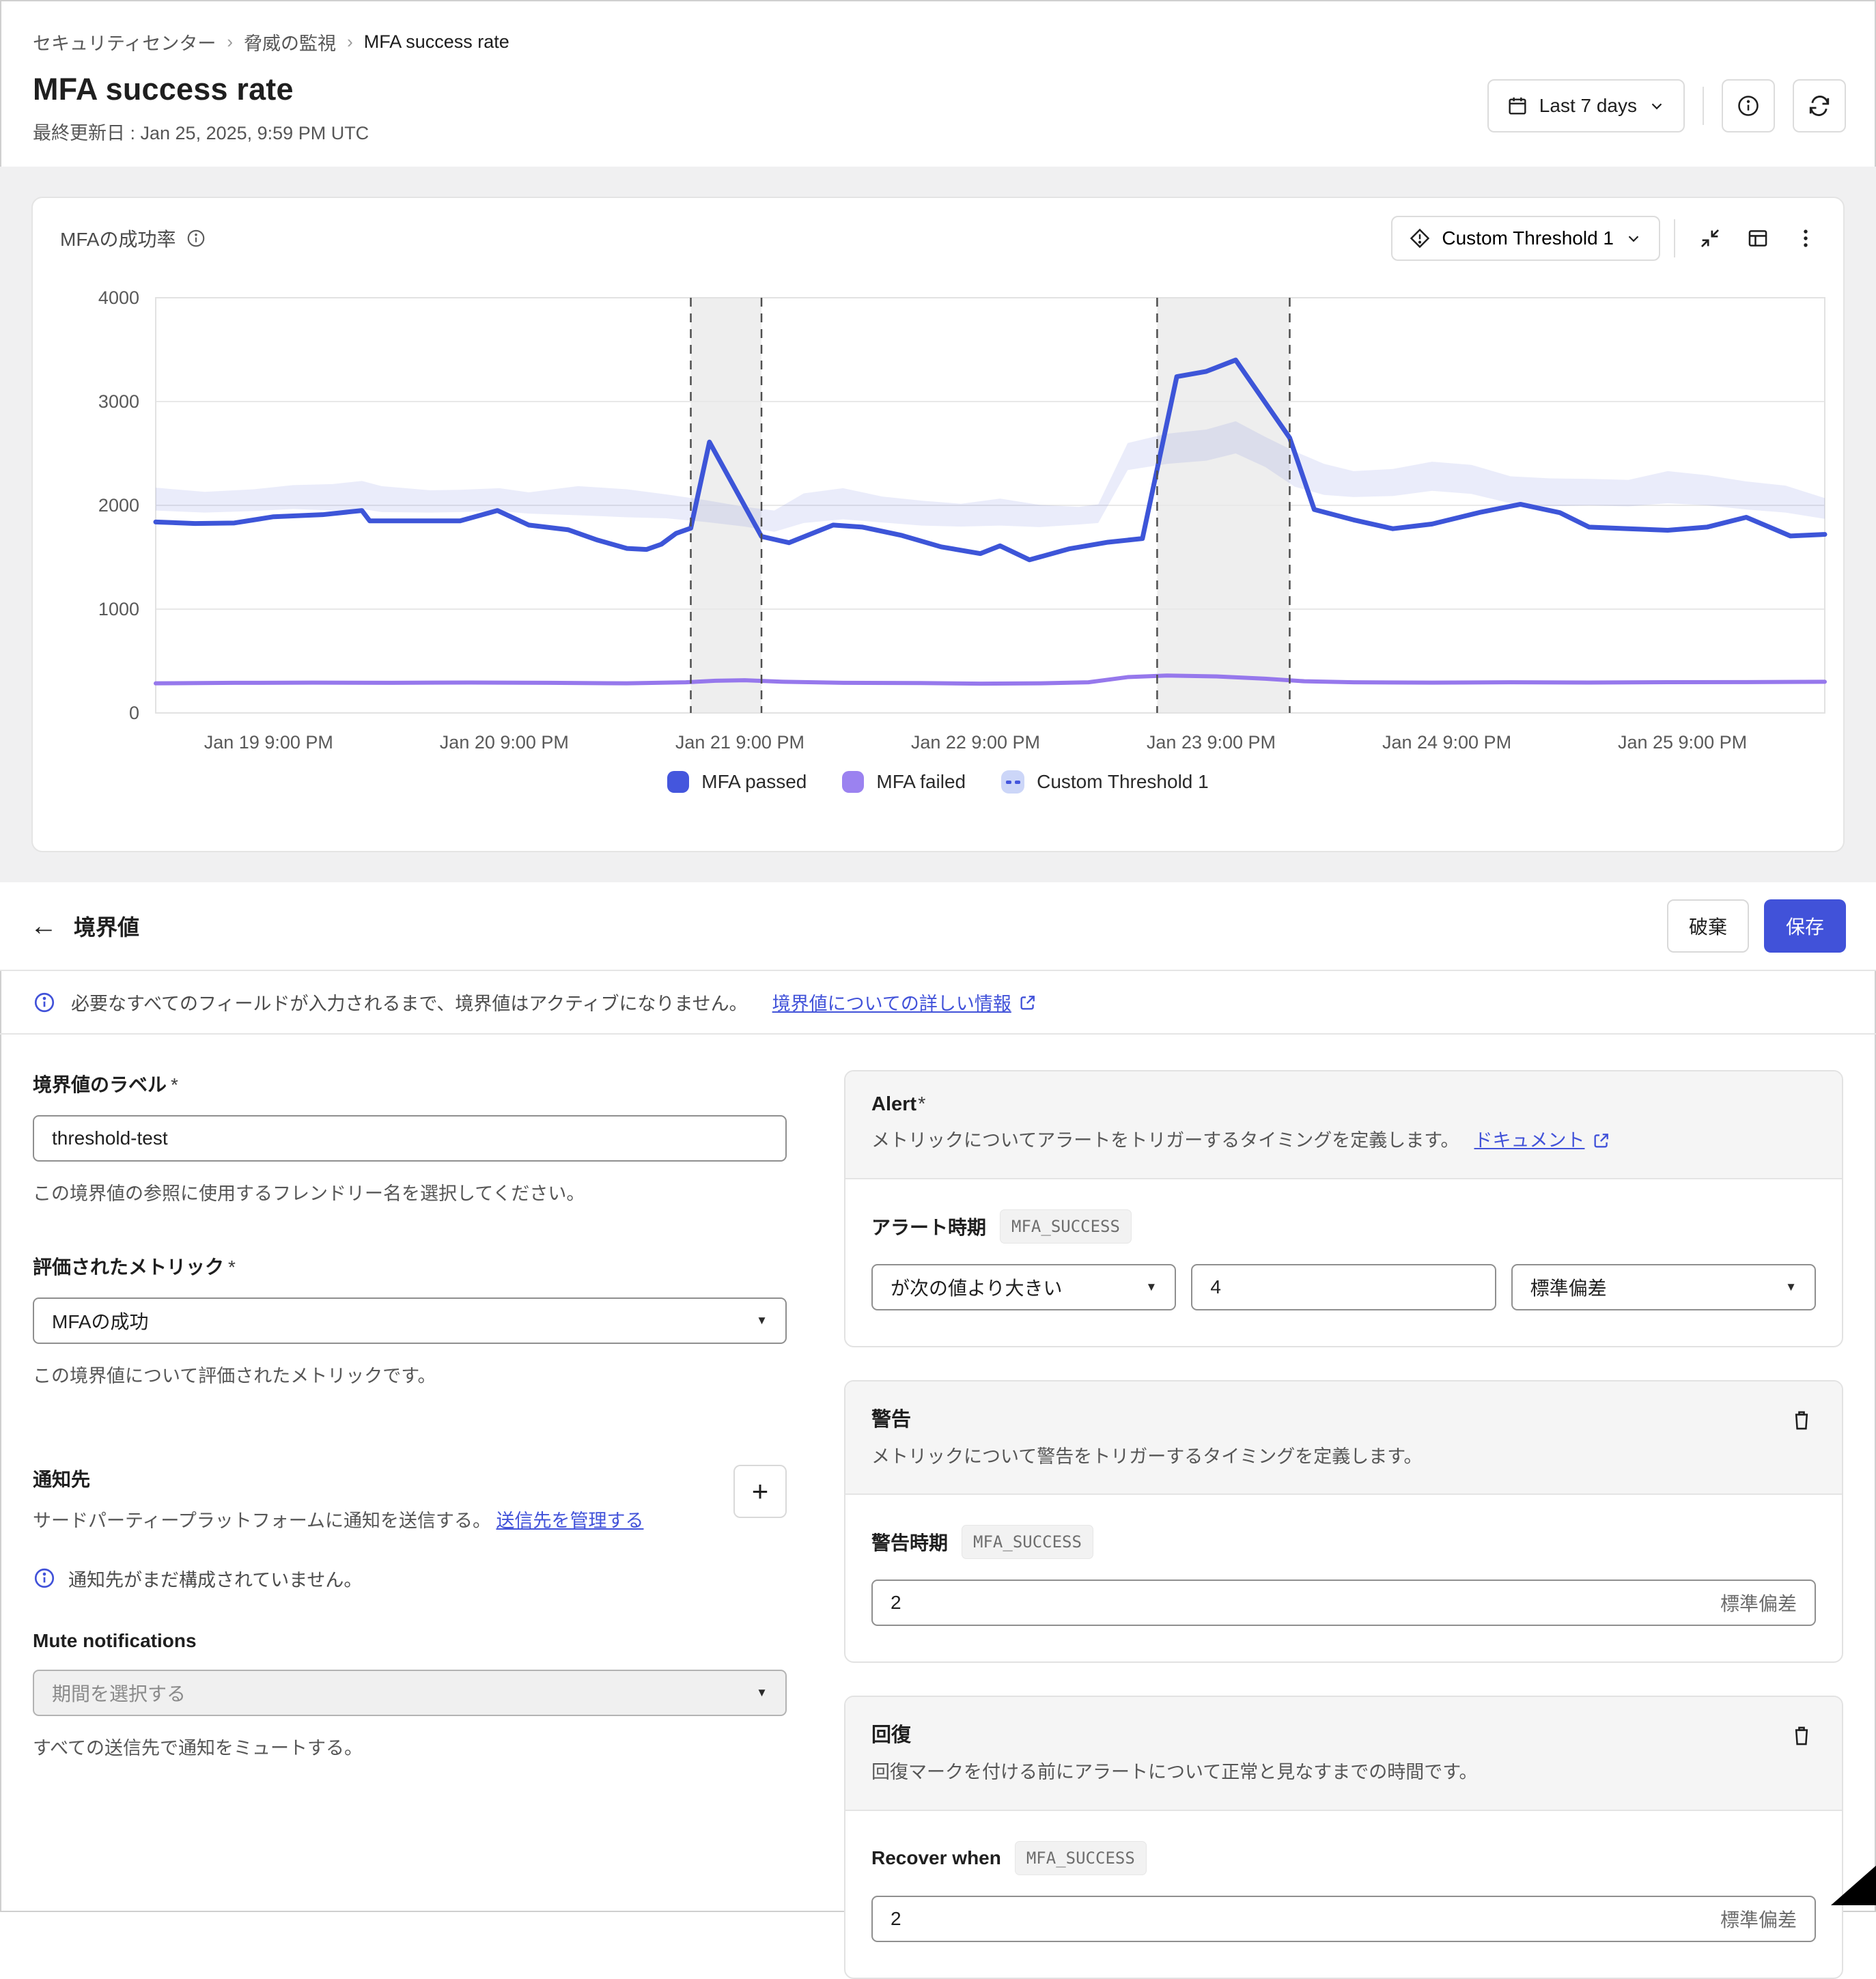 Image resolution: width=1876 pixels, height=1979 pixels. What do you see at coordinates (1123, 781) in the screenshot?
I see `legend-label: Custom Threshold 1` at bounding box center [1123, 781].